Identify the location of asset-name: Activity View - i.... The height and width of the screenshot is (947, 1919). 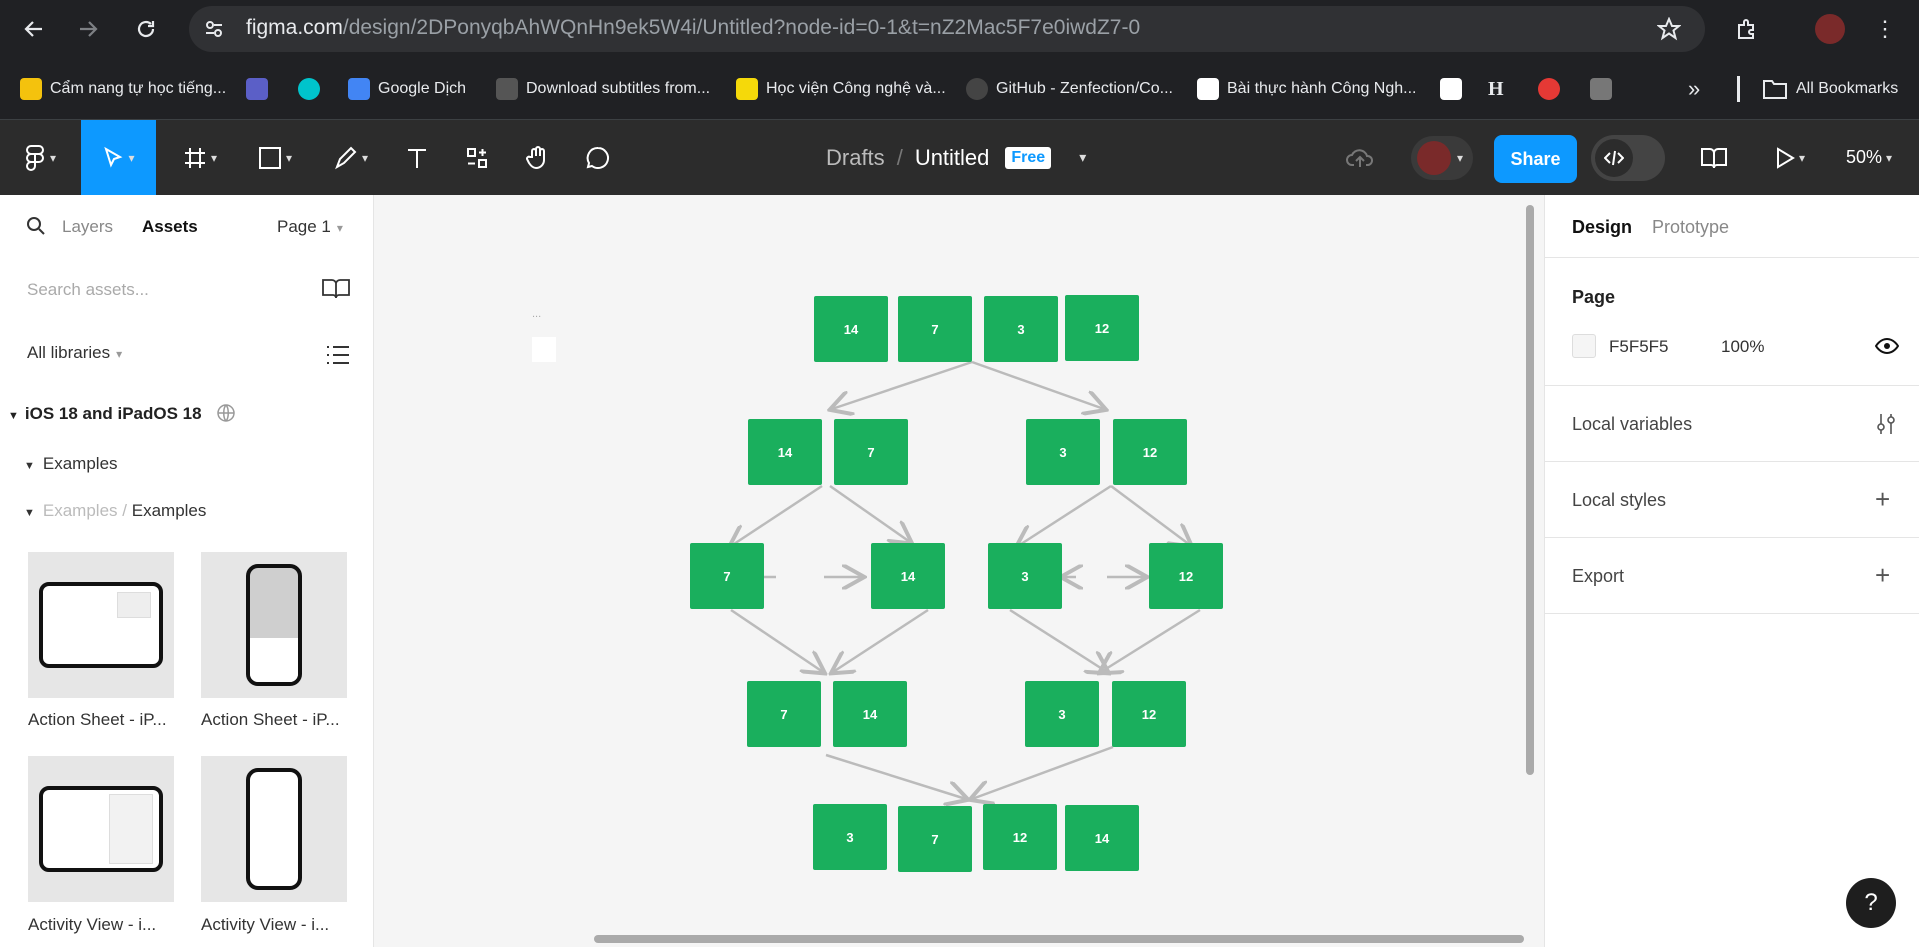
(92, 924).